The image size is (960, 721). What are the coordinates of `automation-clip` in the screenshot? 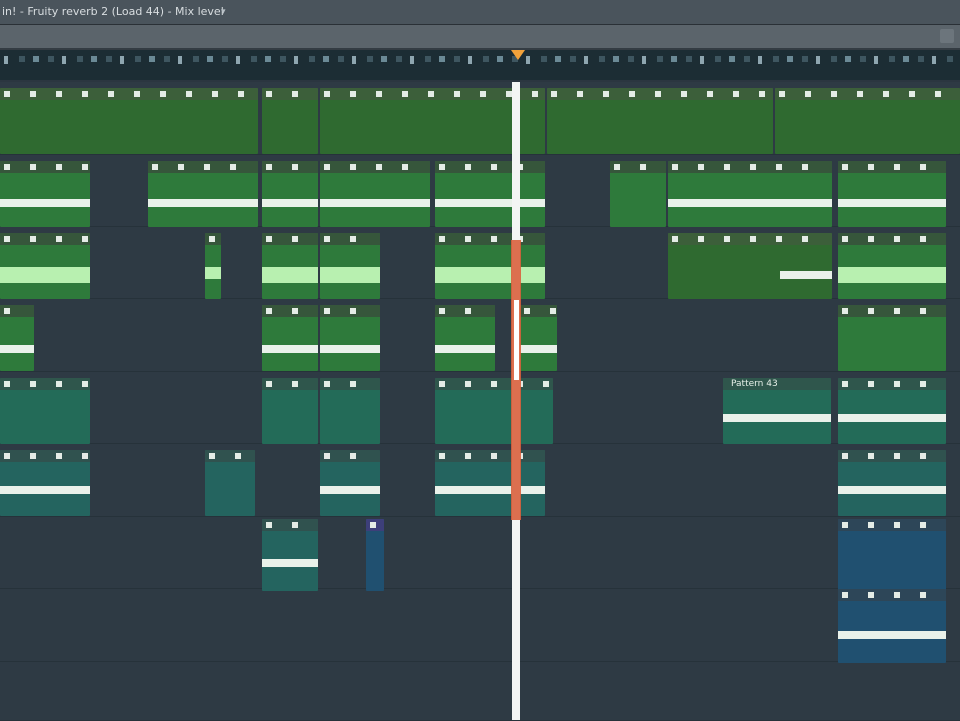 It's located at (375, 555).